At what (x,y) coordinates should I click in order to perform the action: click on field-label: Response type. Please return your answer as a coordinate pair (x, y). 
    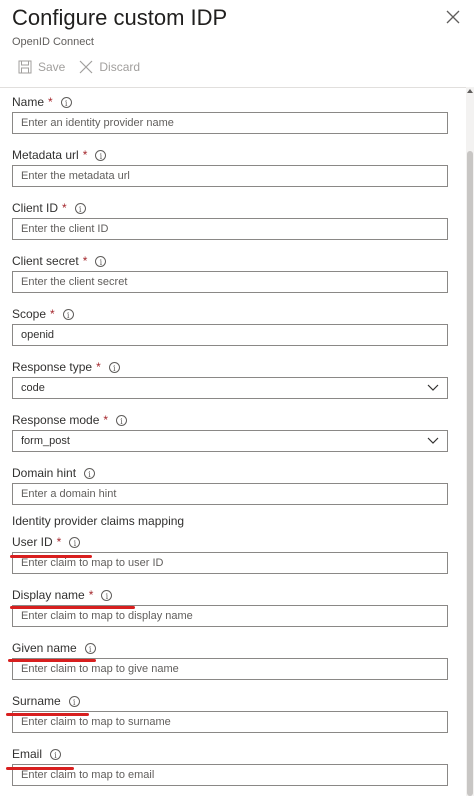
    Looking at the image, I should click on (52, 367).